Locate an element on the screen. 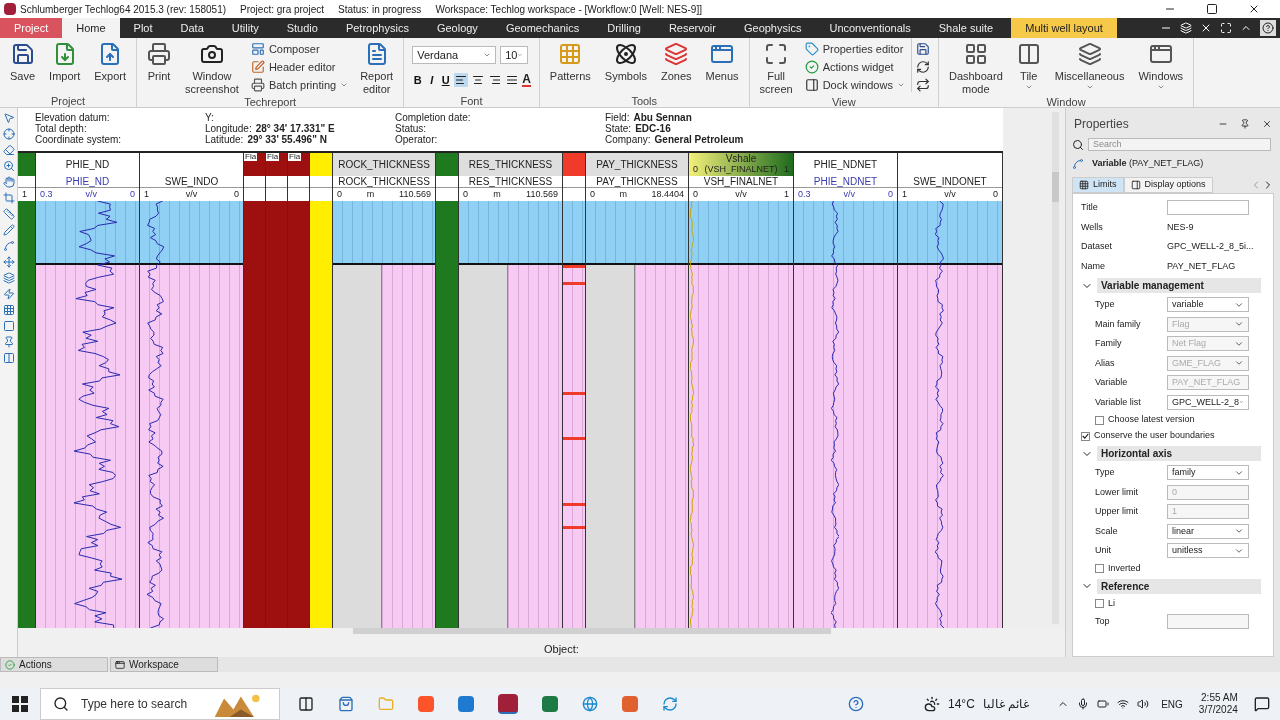 The image size is (1280, 720). fullscreen-icon is located at coordinates (1226, 28).